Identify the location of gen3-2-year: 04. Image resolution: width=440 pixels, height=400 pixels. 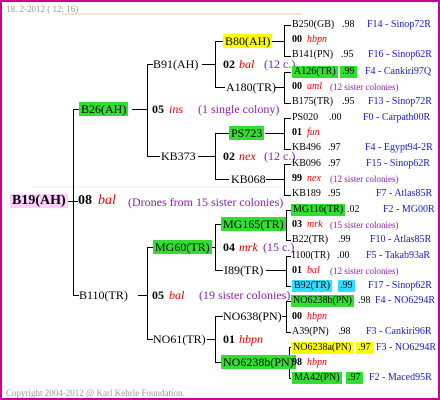
(229, 247).